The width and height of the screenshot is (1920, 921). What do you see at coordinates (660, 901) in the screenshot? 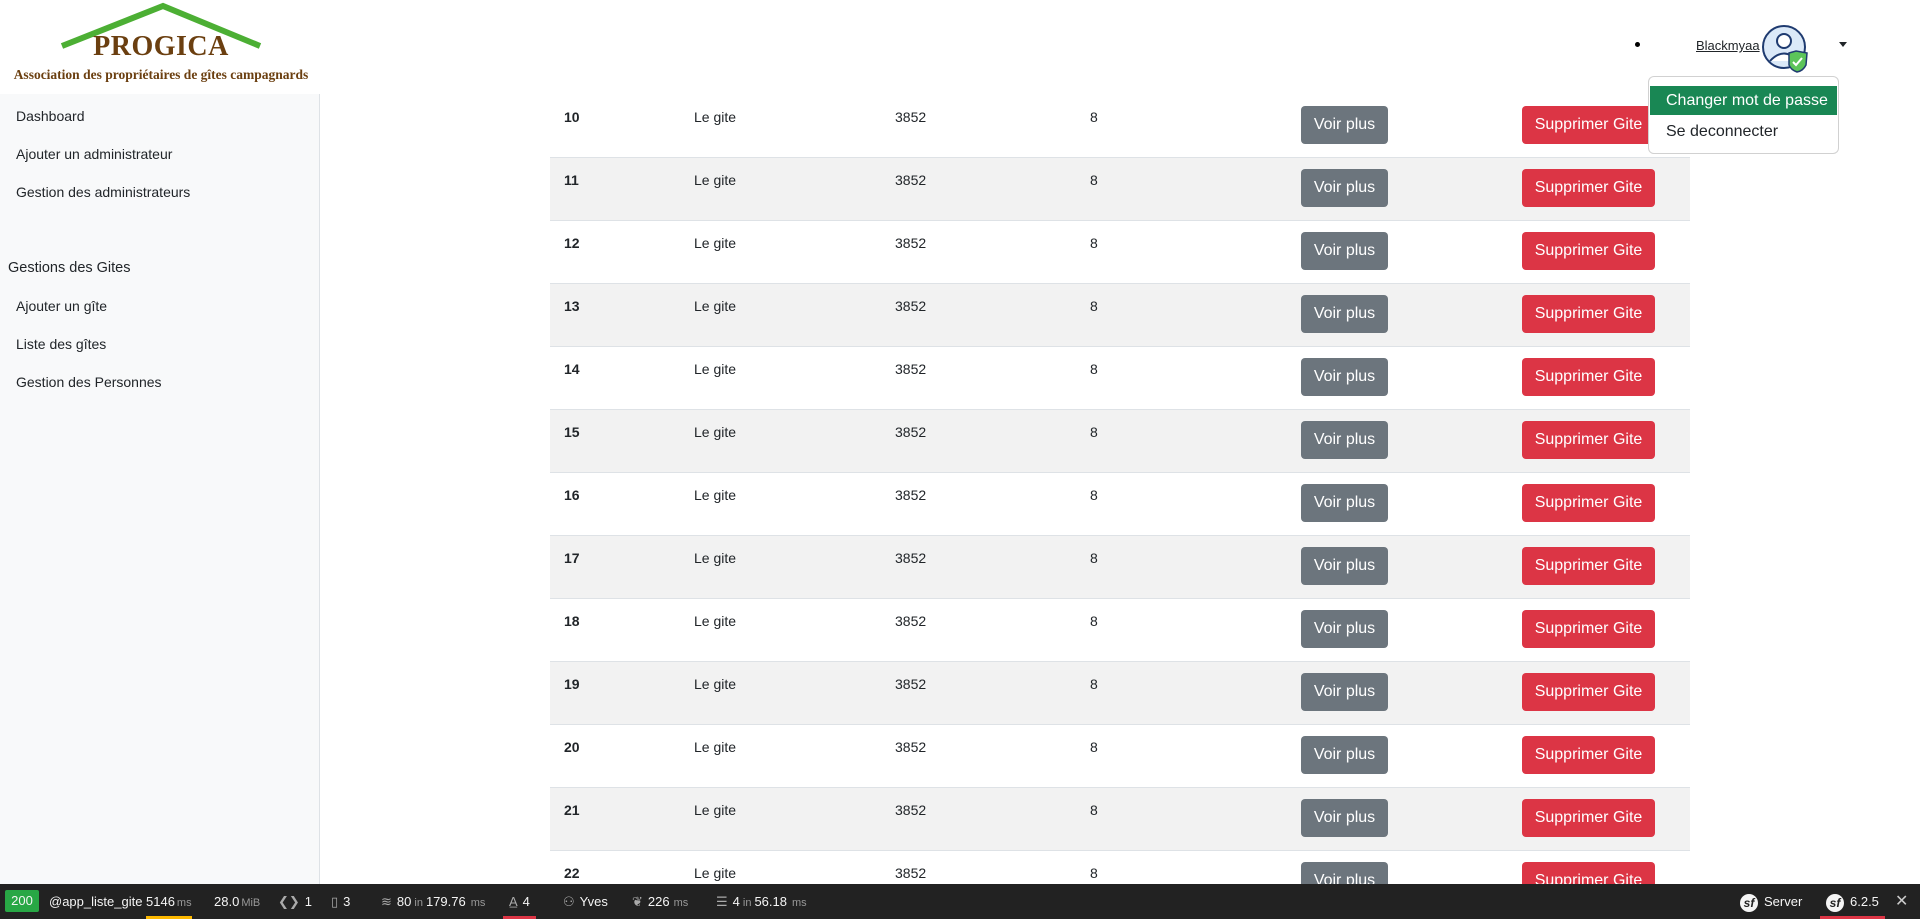
I see `toolbar-twig: ❦ 226 ms` at bounding box center [660, 901].